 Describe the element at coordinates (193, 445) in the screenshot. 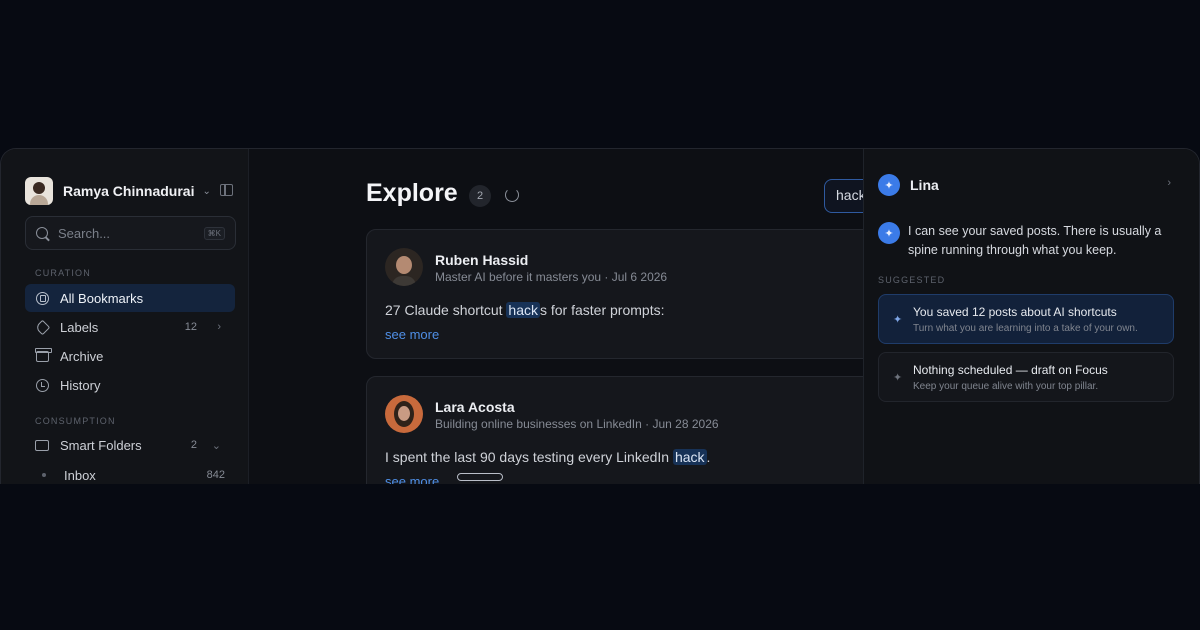

I see `smart-folders-count: 2` at that location.